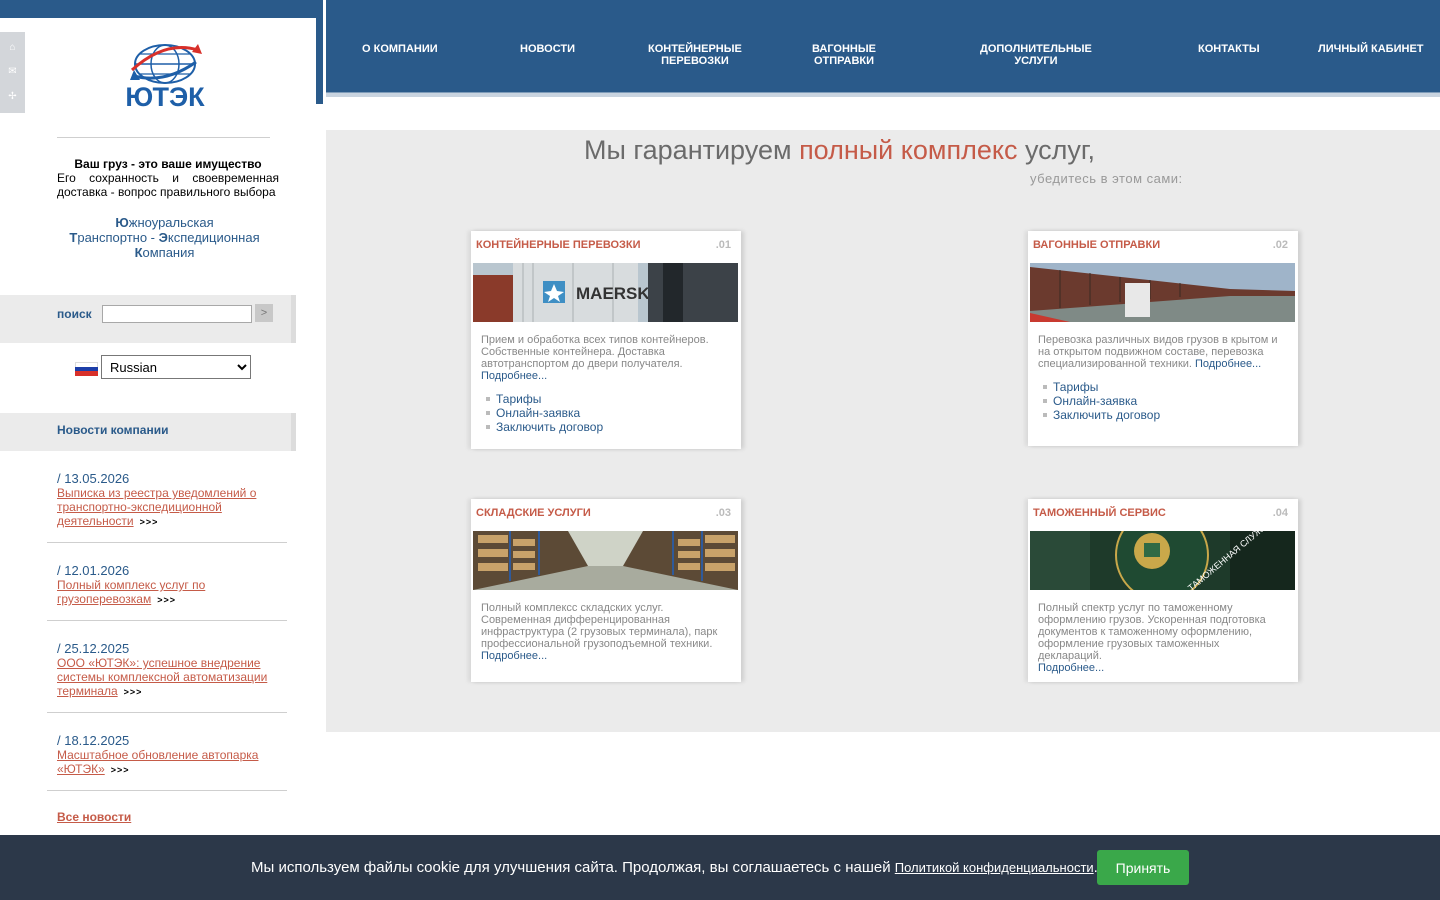 Image resolution: width=1440 pixels, height=900 pixels. What do you see at coordinates (1106, 178) in the screenshot?
I see `subheadline: убедитесь в этом сами:` at bounding box center [1106, 178].